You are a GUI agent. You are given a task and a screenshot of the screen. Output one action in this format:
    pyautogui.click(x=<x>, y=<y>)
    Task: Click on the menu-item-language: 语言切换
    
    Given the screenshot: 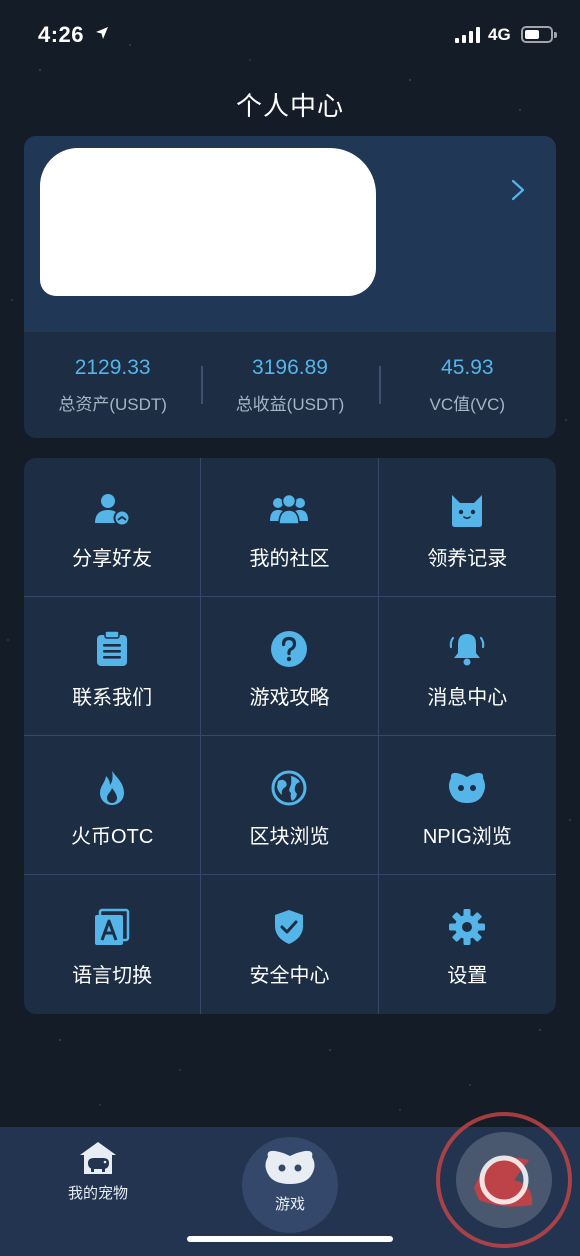 What is the action you would take?
    pyautogui.click(x=113, y=944)
    